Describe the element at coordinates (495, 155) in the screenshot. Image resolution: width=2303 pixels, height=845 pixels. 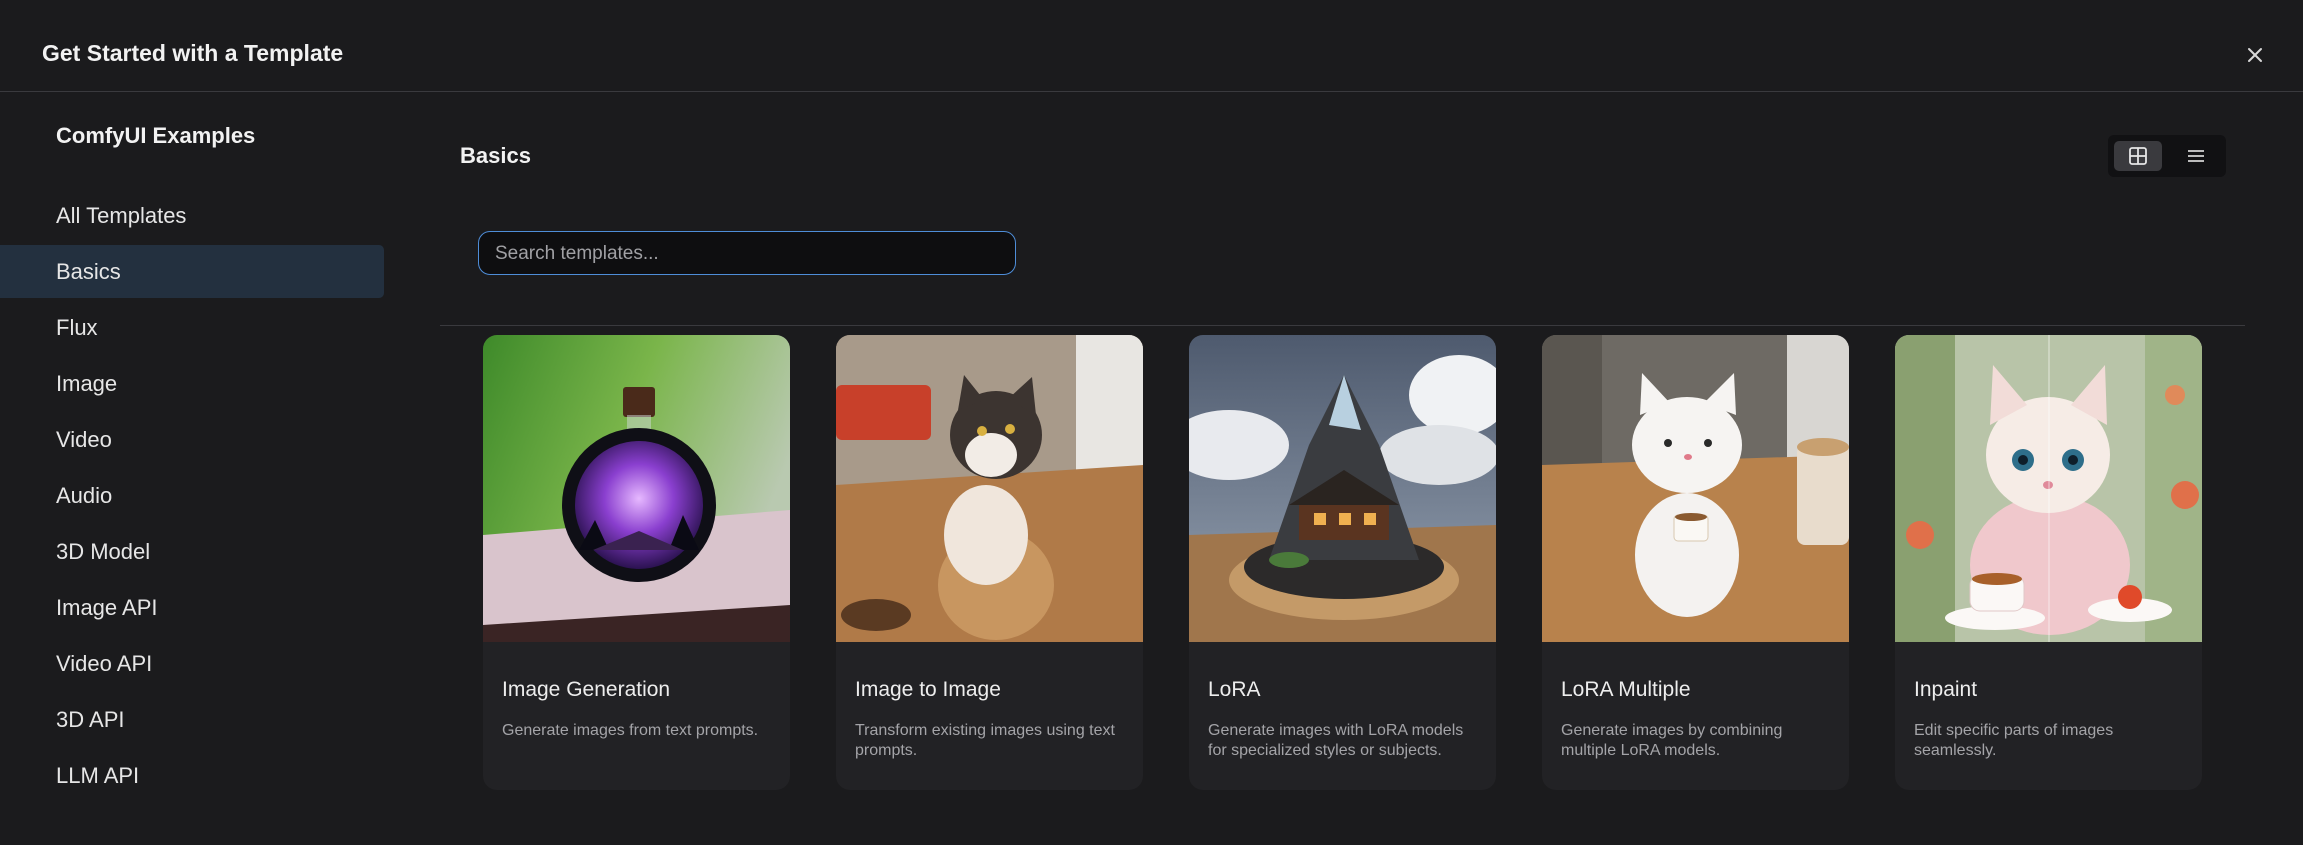
I see `section-title: Basics` at that location.